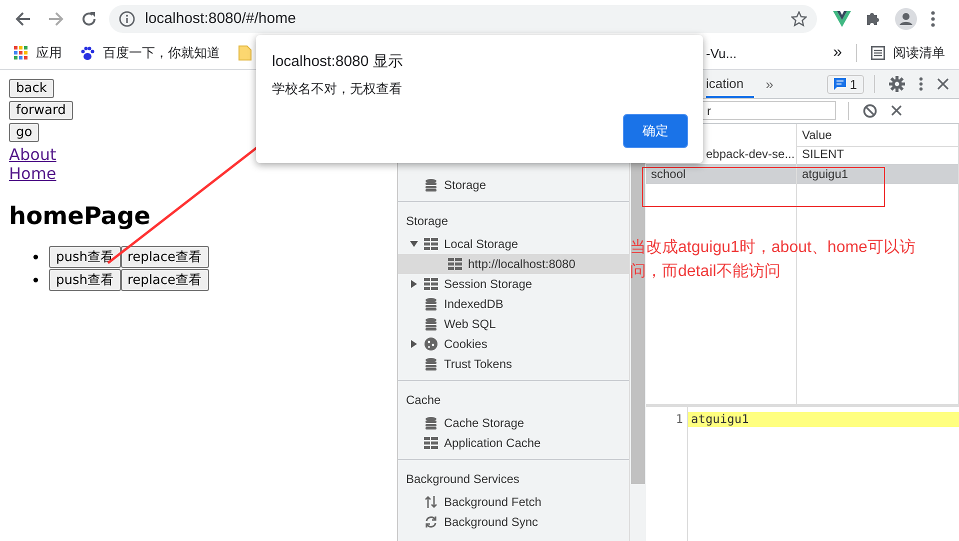  I want to click on more-bookmarks-button: », so click(837, 53).